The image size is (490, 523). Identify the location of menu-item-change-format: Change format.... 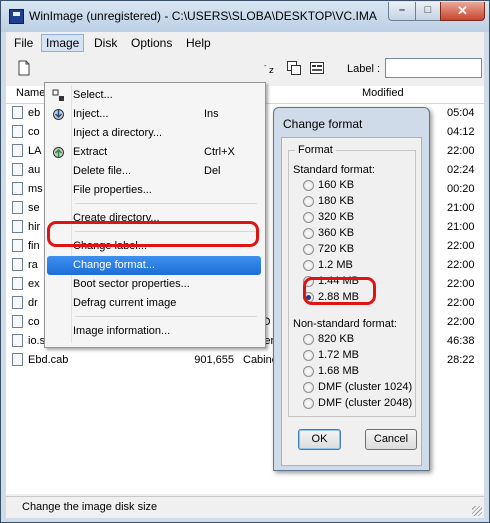
(154, 265).